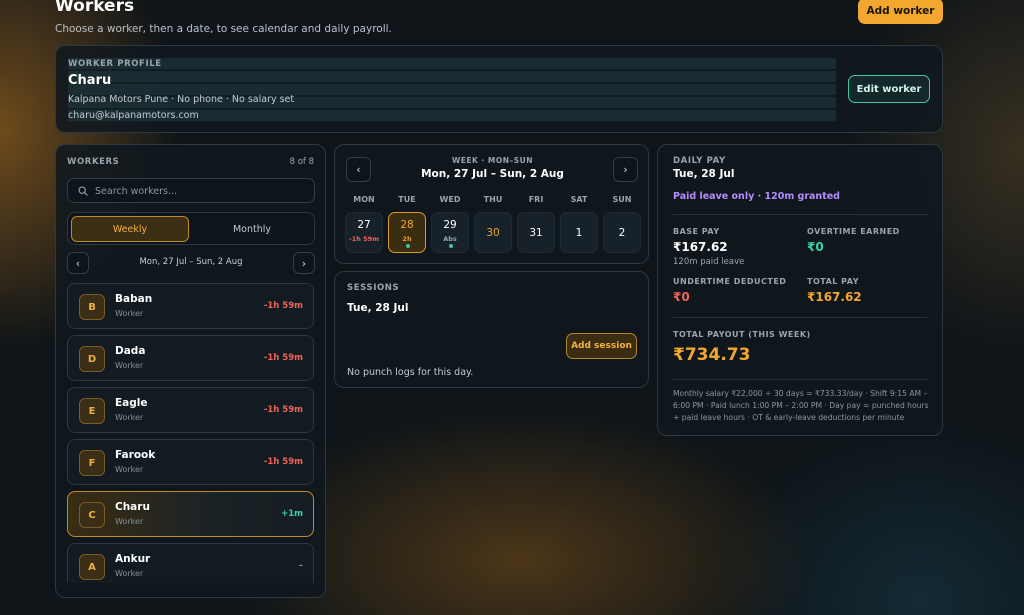  I want to click on undertime-label: UNDERTIME DEDUCTED, so click(730, 281).